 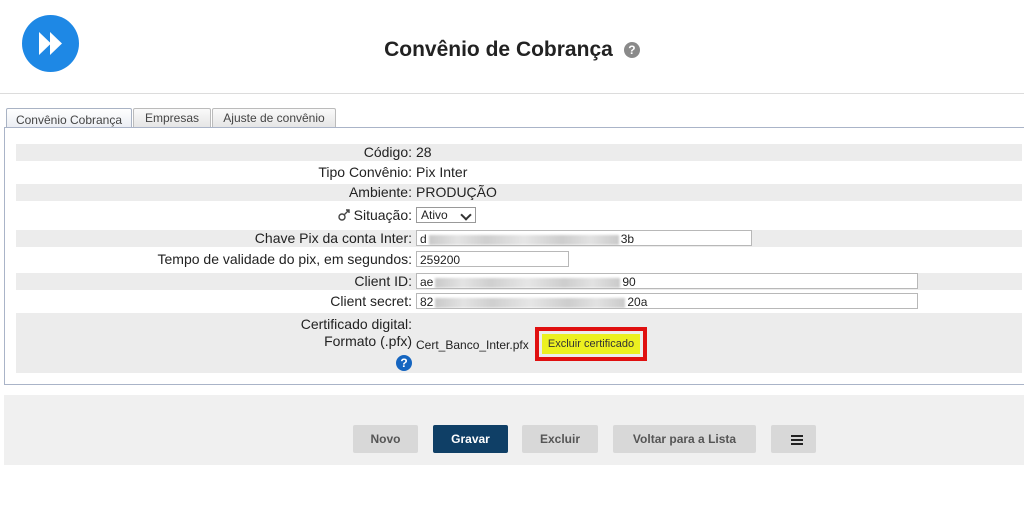 What do you see at coordinates (667, 281) in the screenshot?
I see `client-id-input: ae 90` at bounding box center [667, 281].